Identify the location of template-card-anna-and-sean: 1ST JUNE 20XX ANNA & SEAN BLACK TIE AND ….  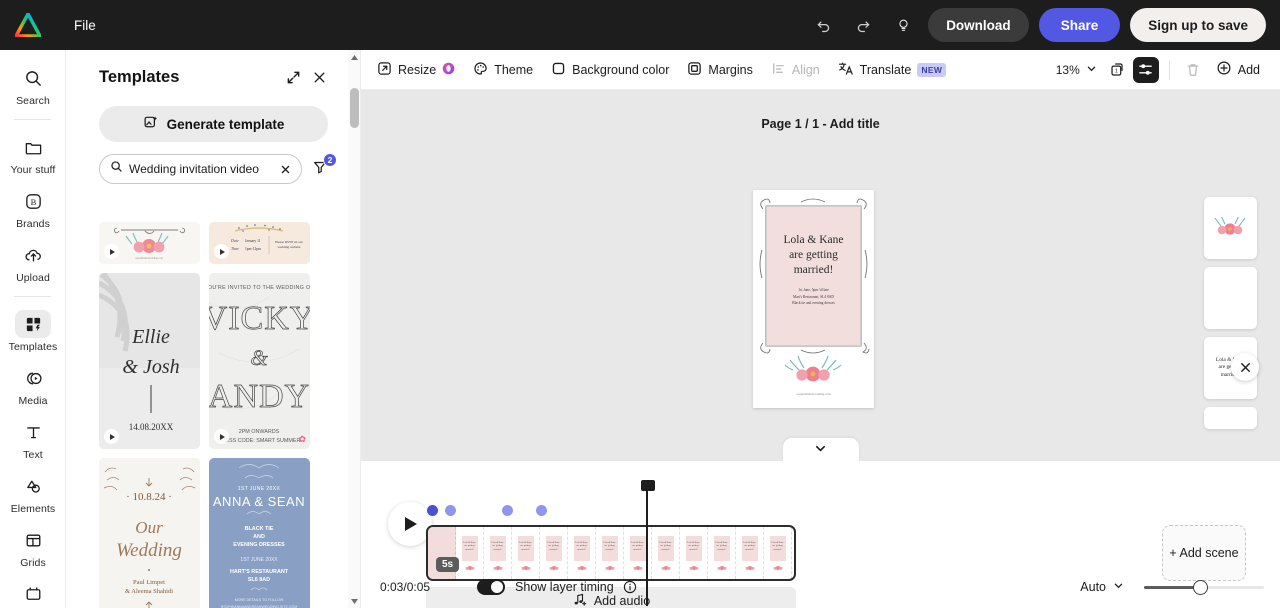
(259, 533).